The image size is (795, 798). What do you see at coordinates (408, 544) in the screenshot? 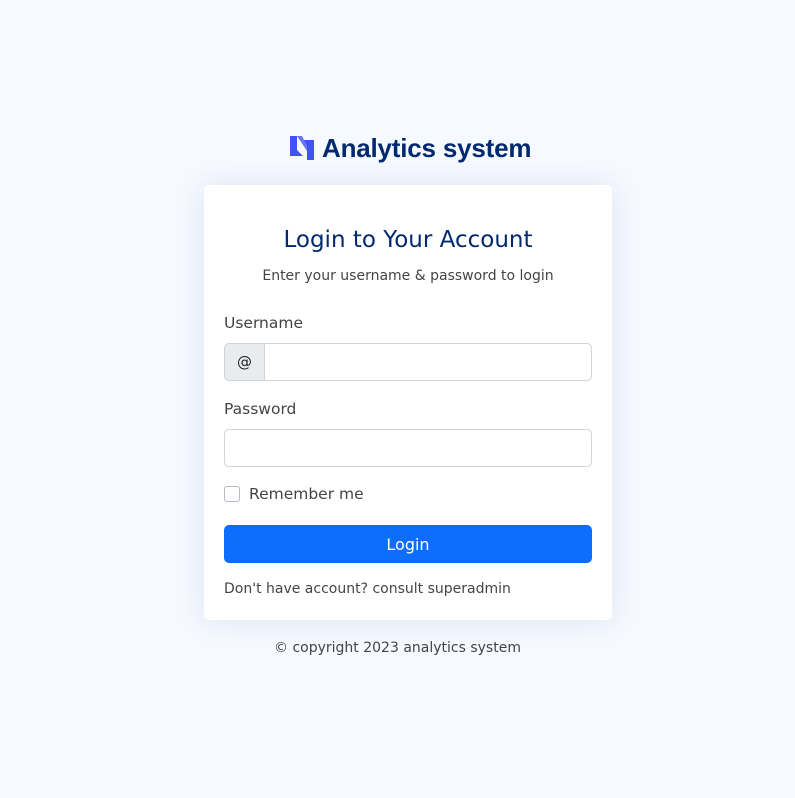
I see `login-button: Login` at bounding box center [408, 544].